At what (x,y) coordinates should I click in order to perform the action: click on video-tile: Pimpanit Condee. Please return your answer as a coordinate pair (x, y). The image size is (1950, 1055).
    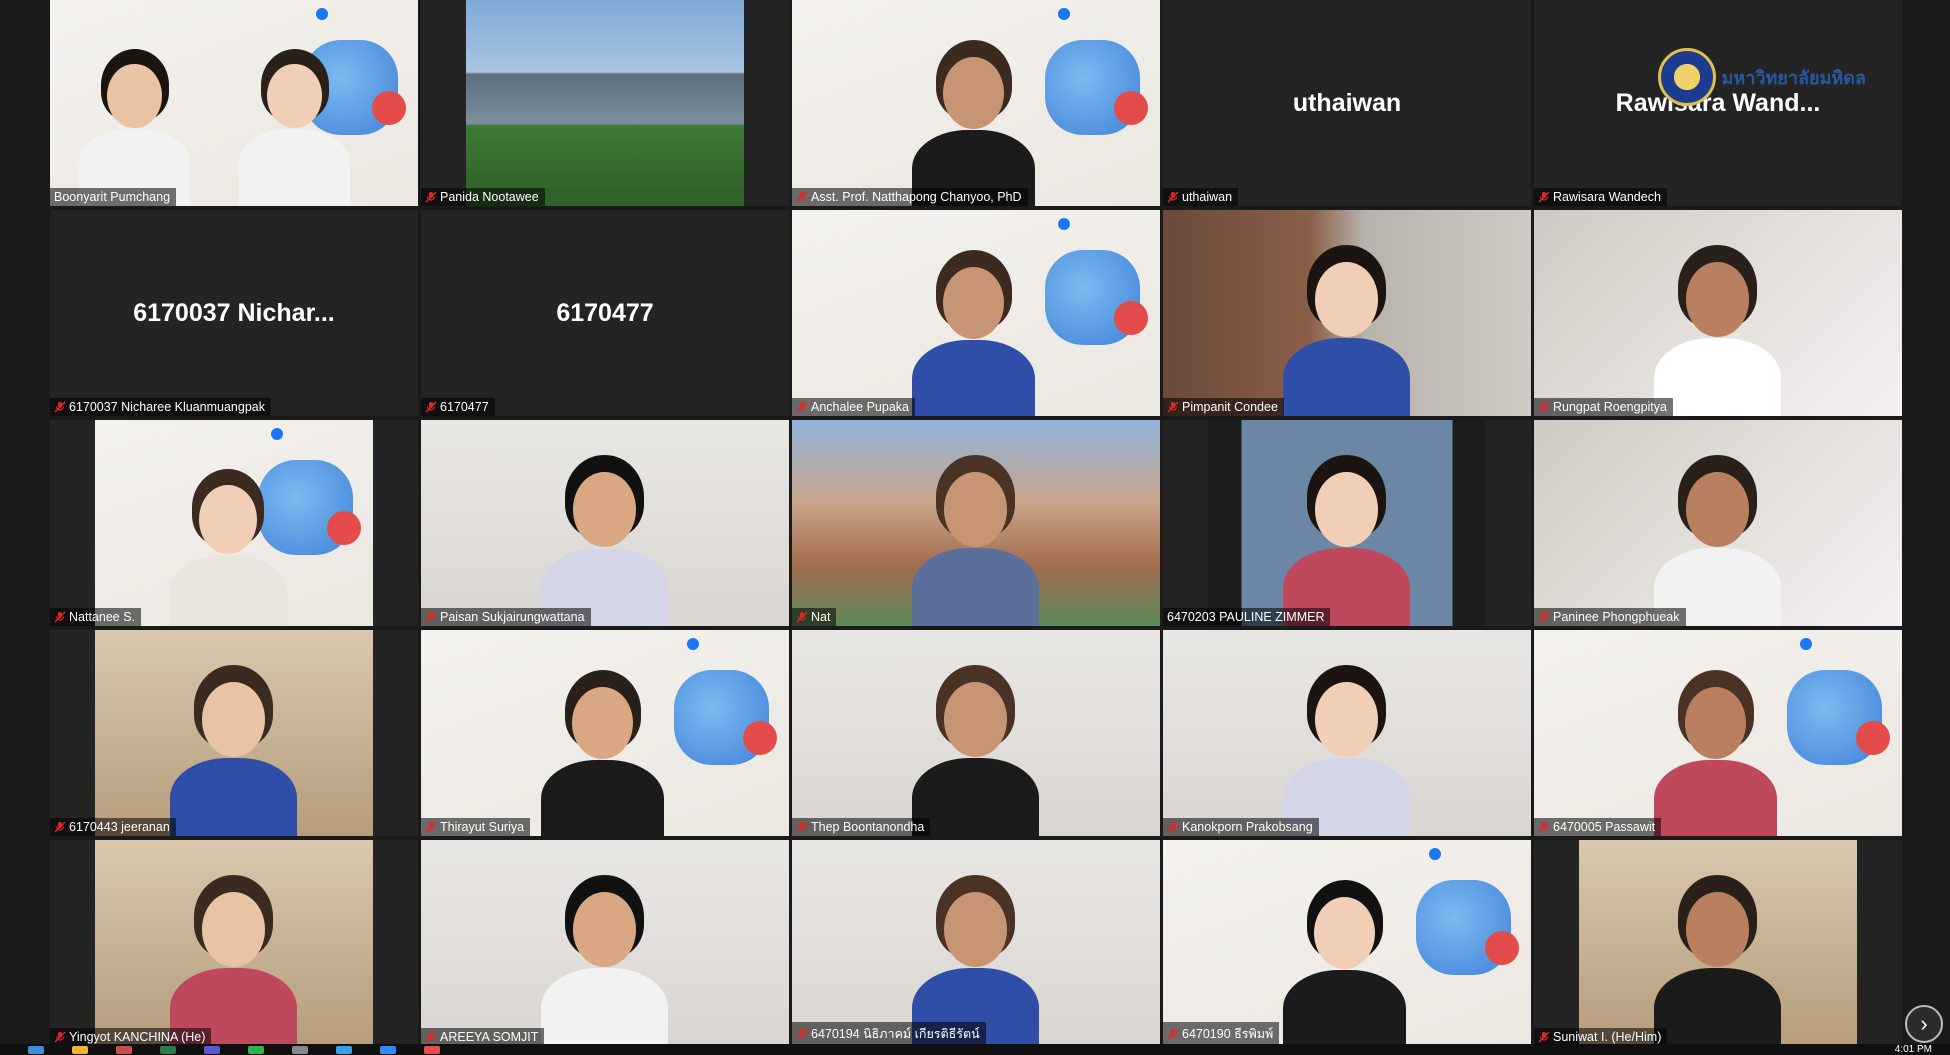
    Looking at the image, I should click on (1347, 313).